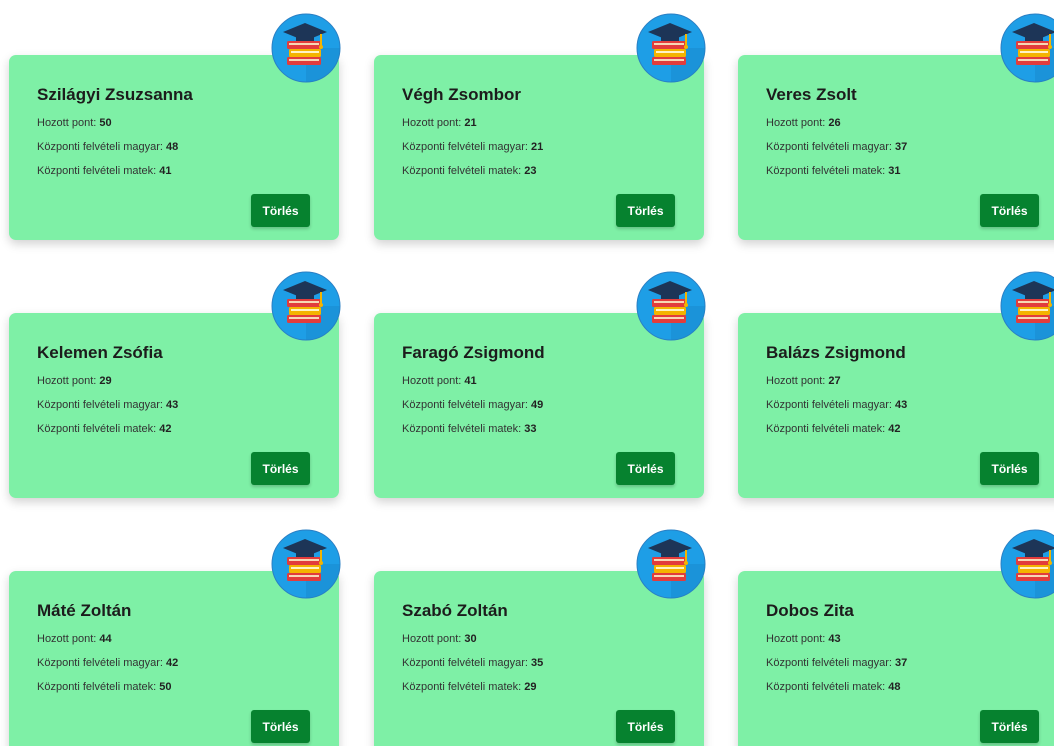  I want to click on magyar-score-value: 21, so click(537, 147).